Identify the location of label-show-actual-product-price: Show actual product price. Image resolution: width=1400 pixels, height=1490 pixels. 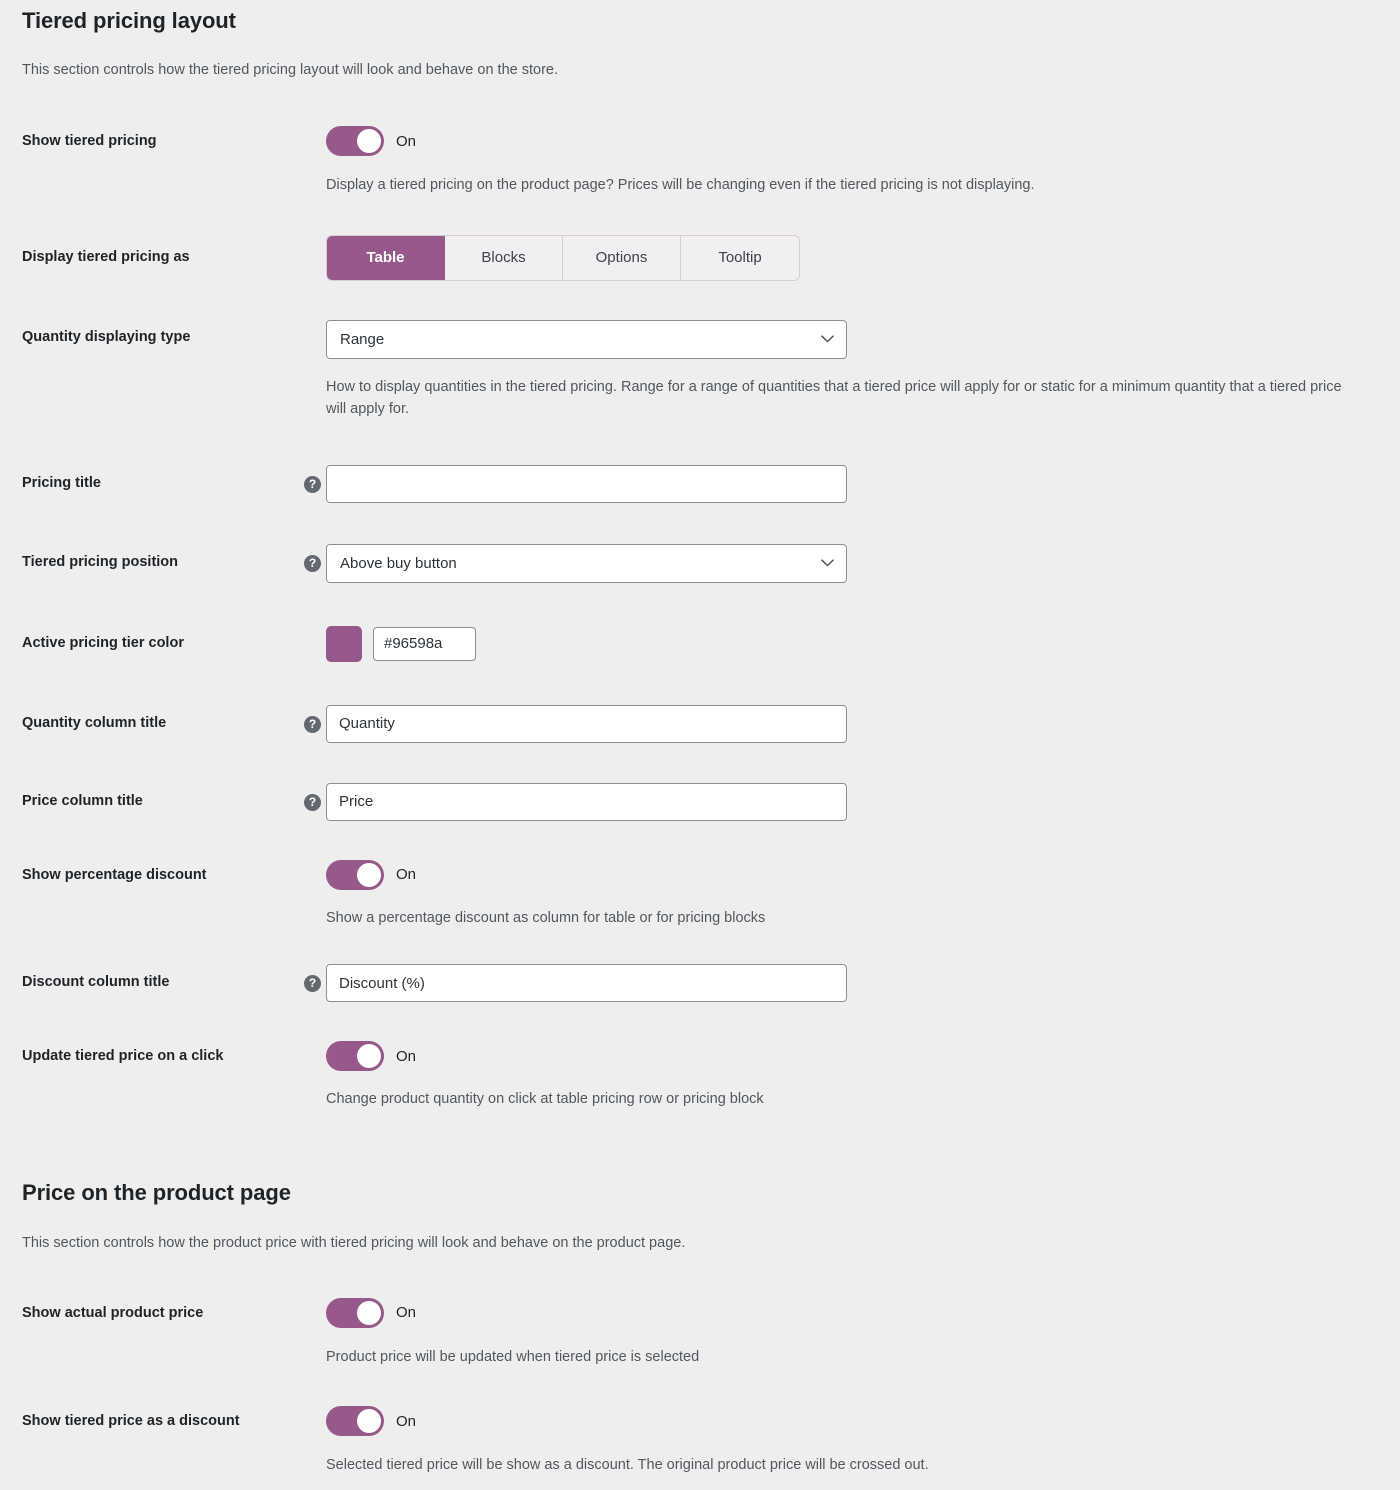
(113, 1312).